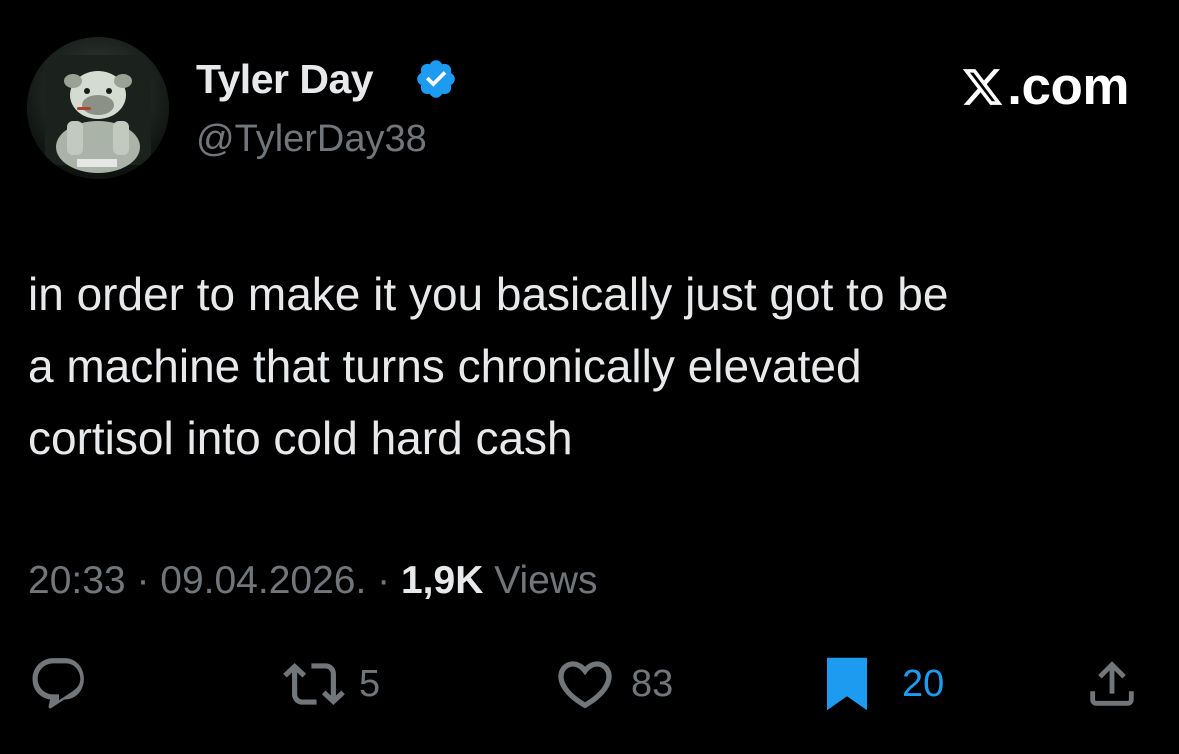  Describe the element at coordinates (983, 87) in the screenshot. I see `x-logo-icon` at that location.